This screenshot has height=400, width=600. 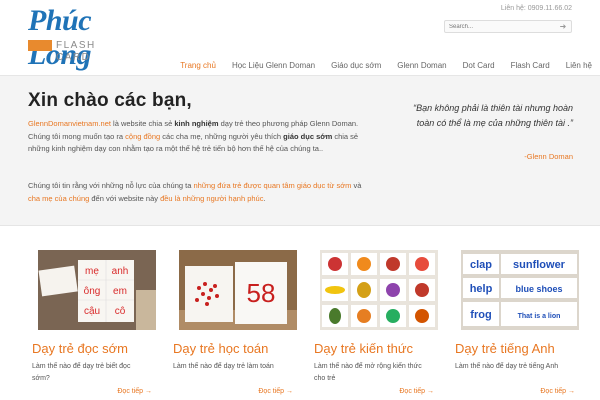 I want to click on logo-accent-bar, so click(x=40, y=45).